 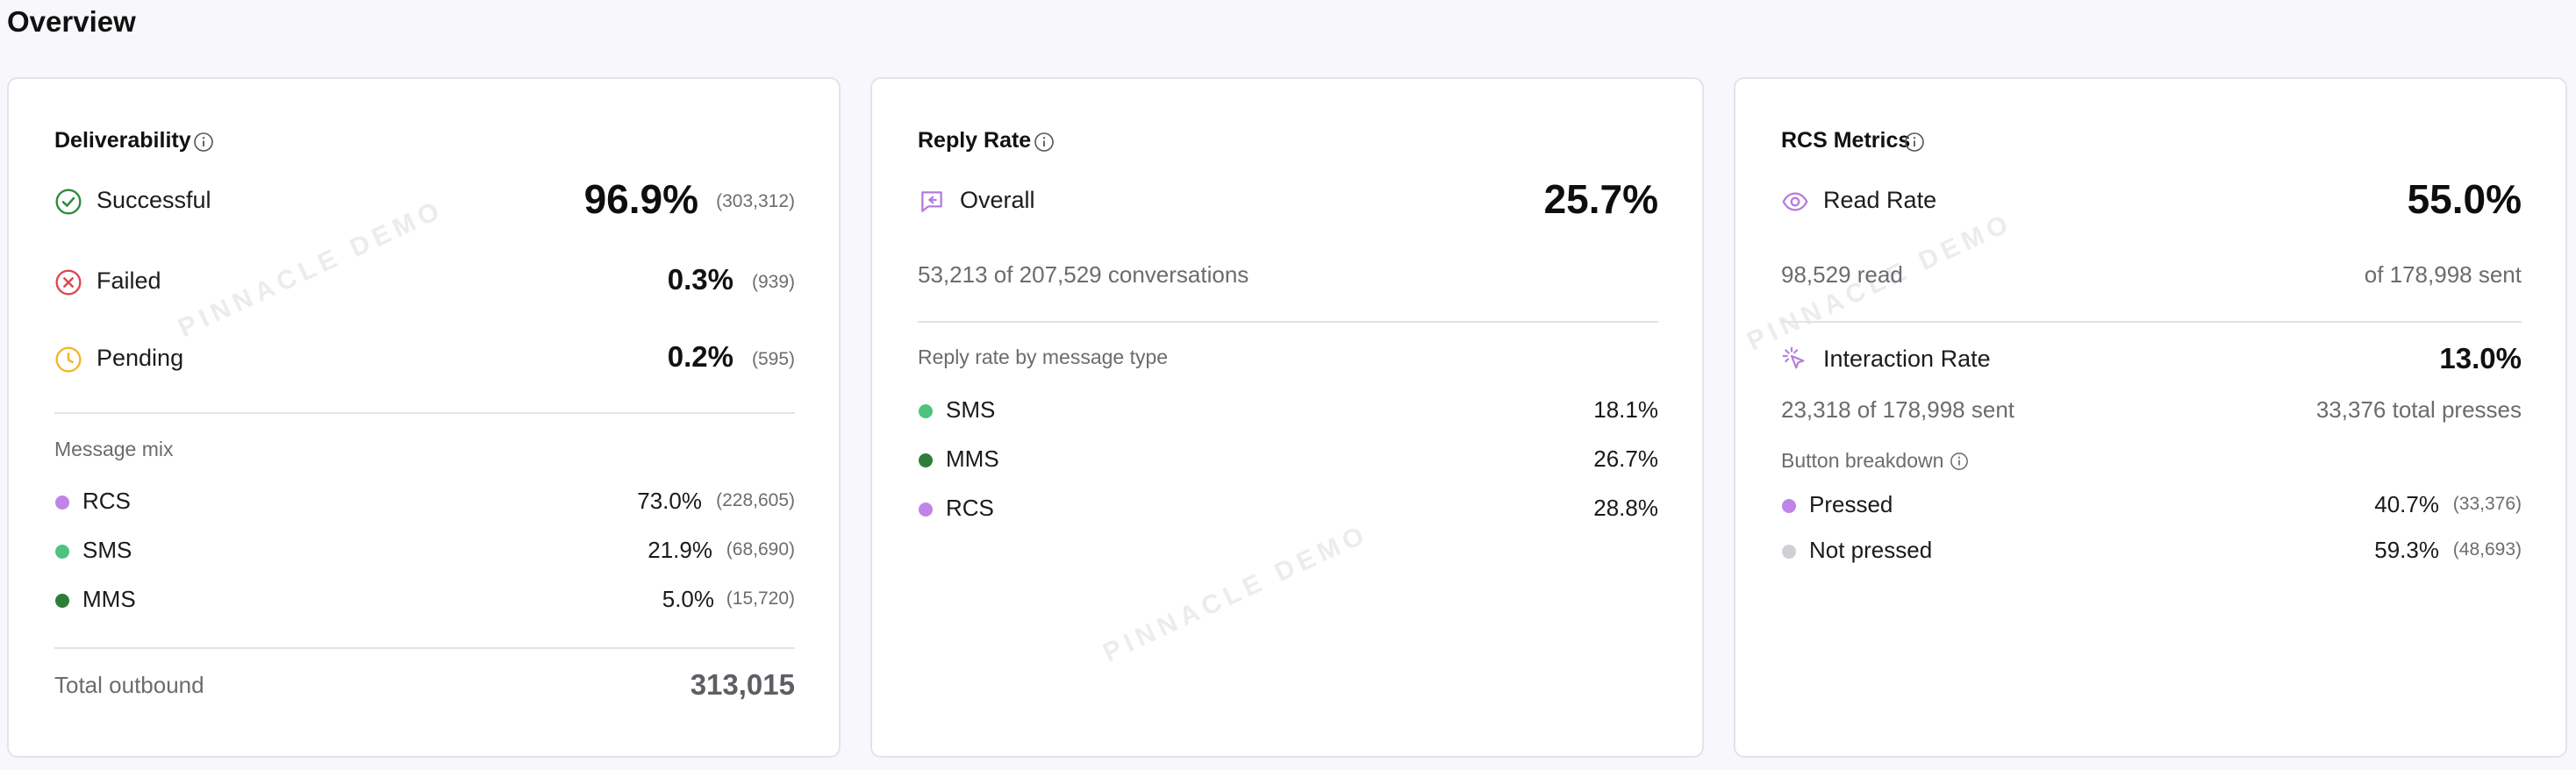 What do you see at coordinates (669, 501) in the screenshot?
I see `mix-rcs-pct: 73.0%` at bounding box center [669, 501].